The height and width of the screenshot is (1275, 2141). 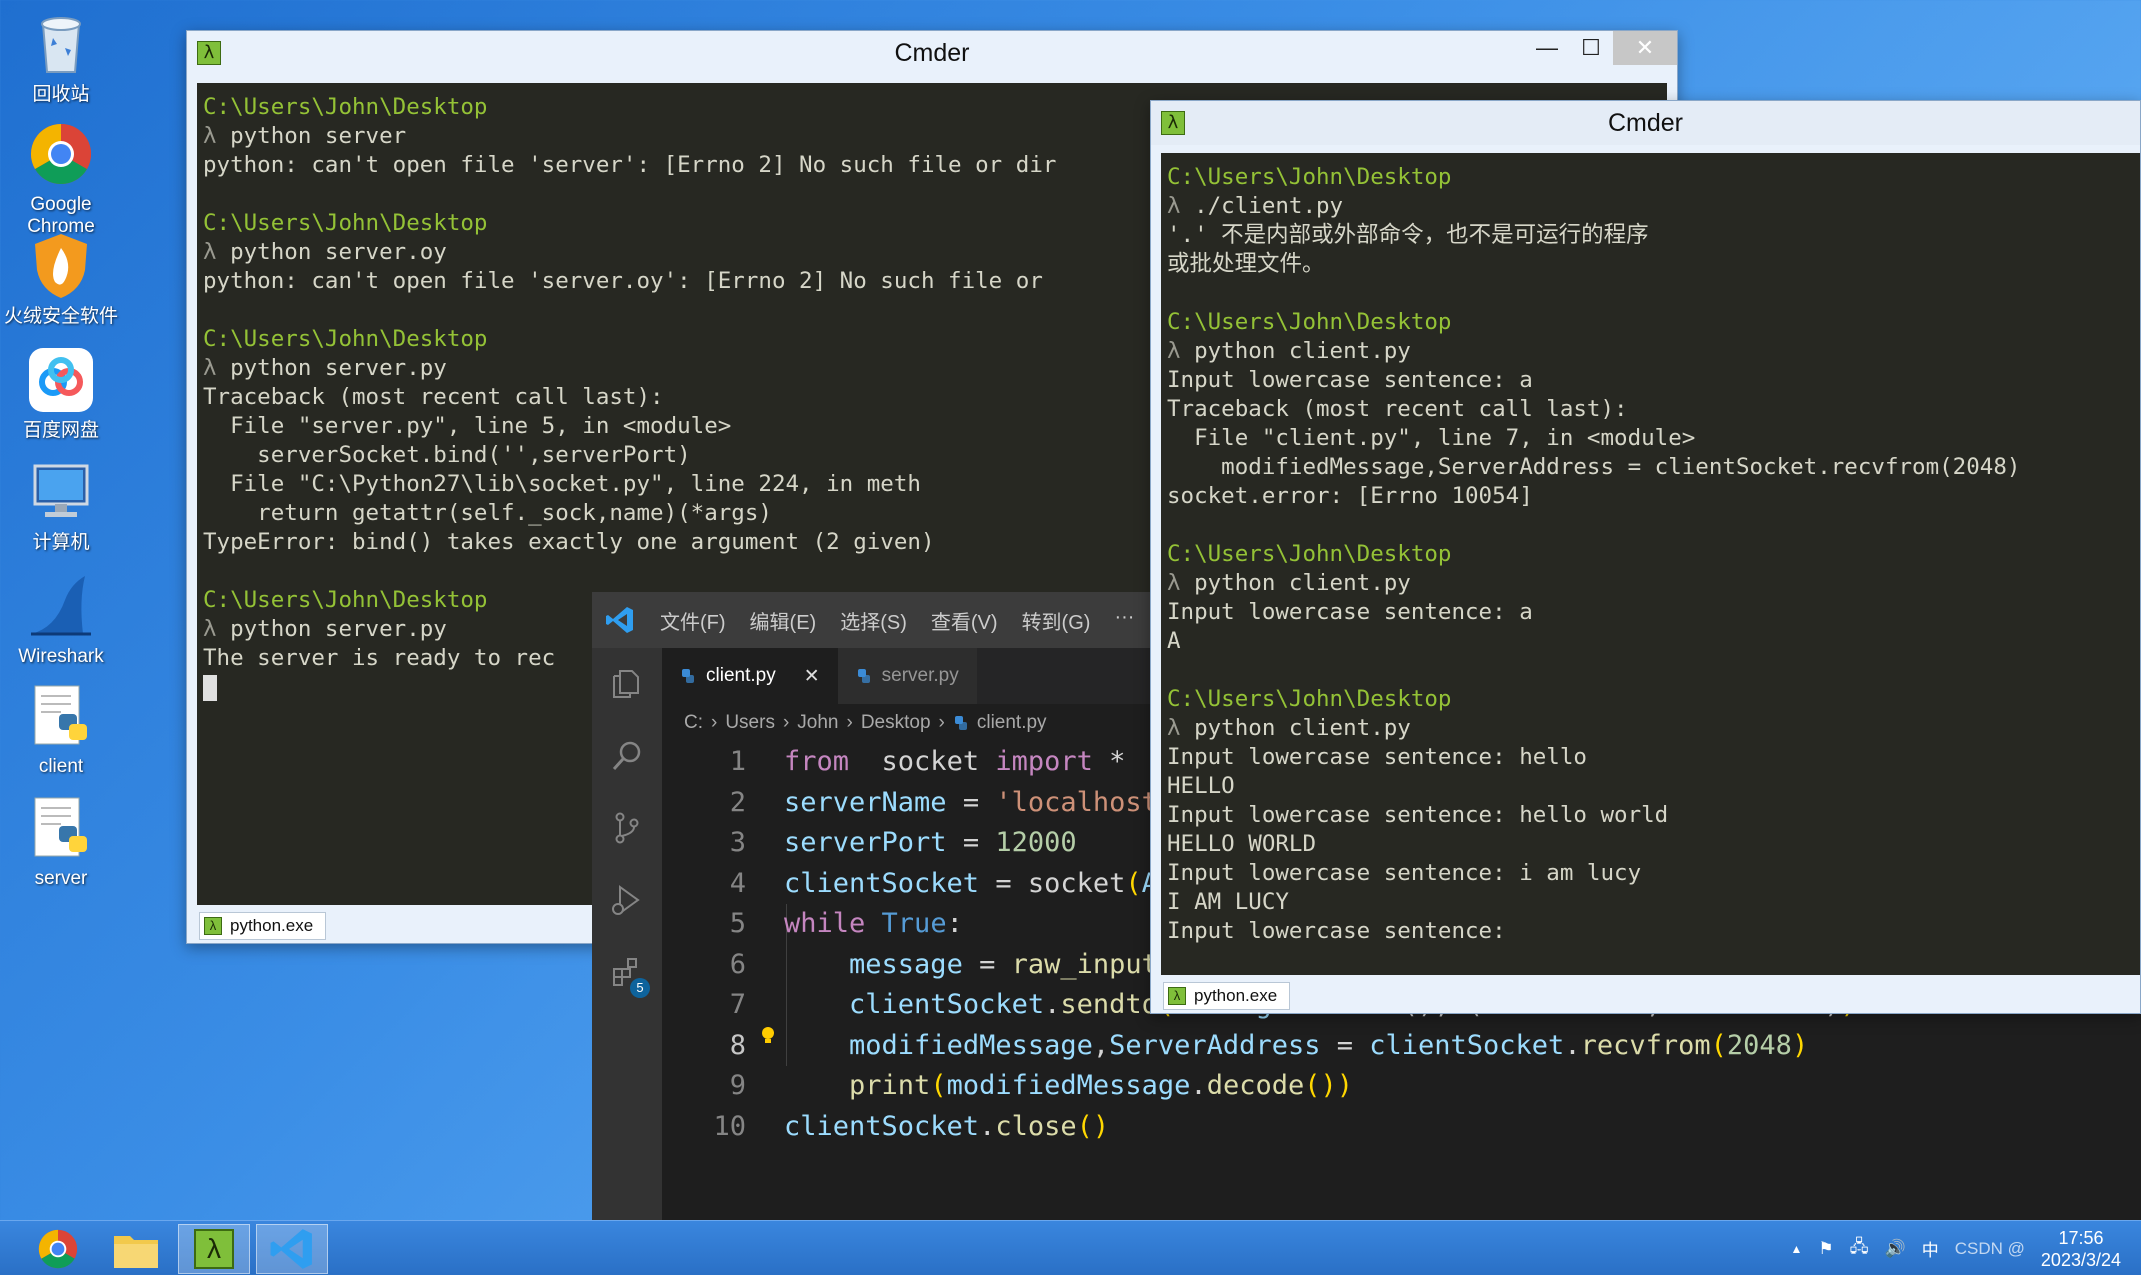 I want to click on wireshark-fin-icon, so click(x=61, y=606).